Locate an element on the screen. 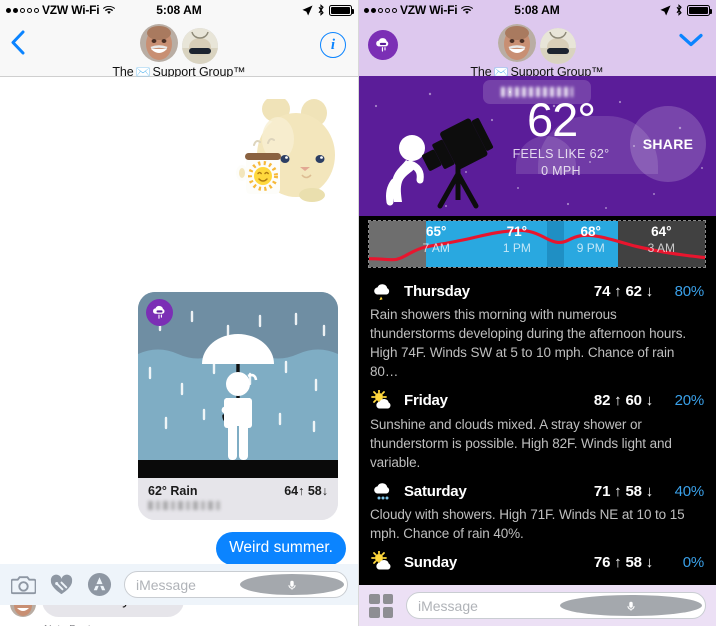 This screenshot has width=716, height=626. carrier-label: VZW Wi-Fi is located at coordinates (71, 10).